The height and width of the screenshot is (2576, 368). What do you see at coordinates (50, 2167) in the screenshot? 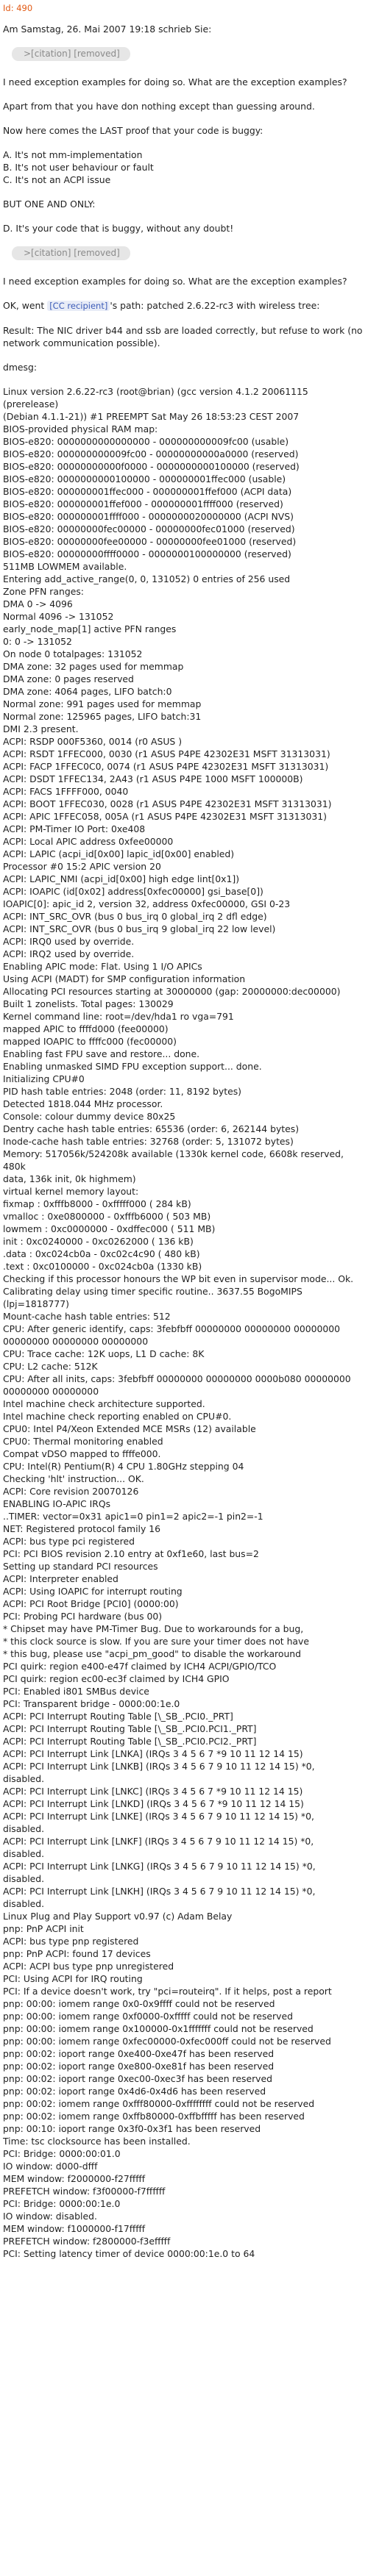
I see `log-line: IO window: d000-dfff` at bounding box center [50, 2167].